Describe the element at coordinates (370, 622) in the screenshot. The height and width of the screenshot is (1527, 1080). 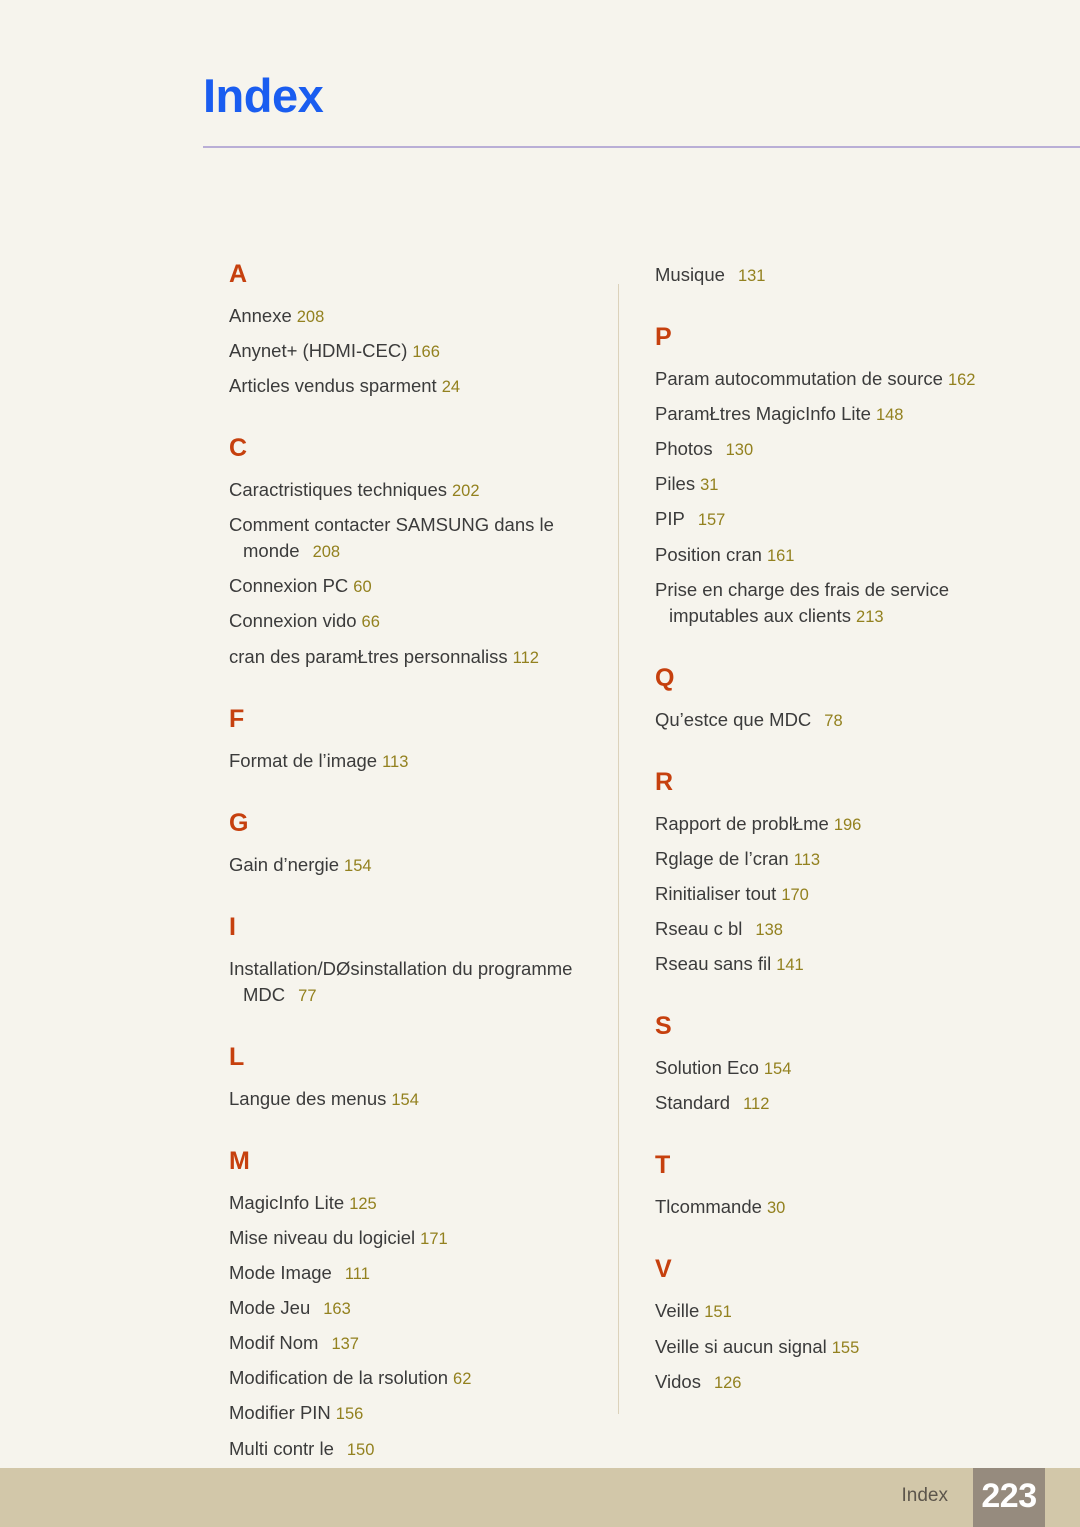
I see `index-entry-page-number: 66` at that location.